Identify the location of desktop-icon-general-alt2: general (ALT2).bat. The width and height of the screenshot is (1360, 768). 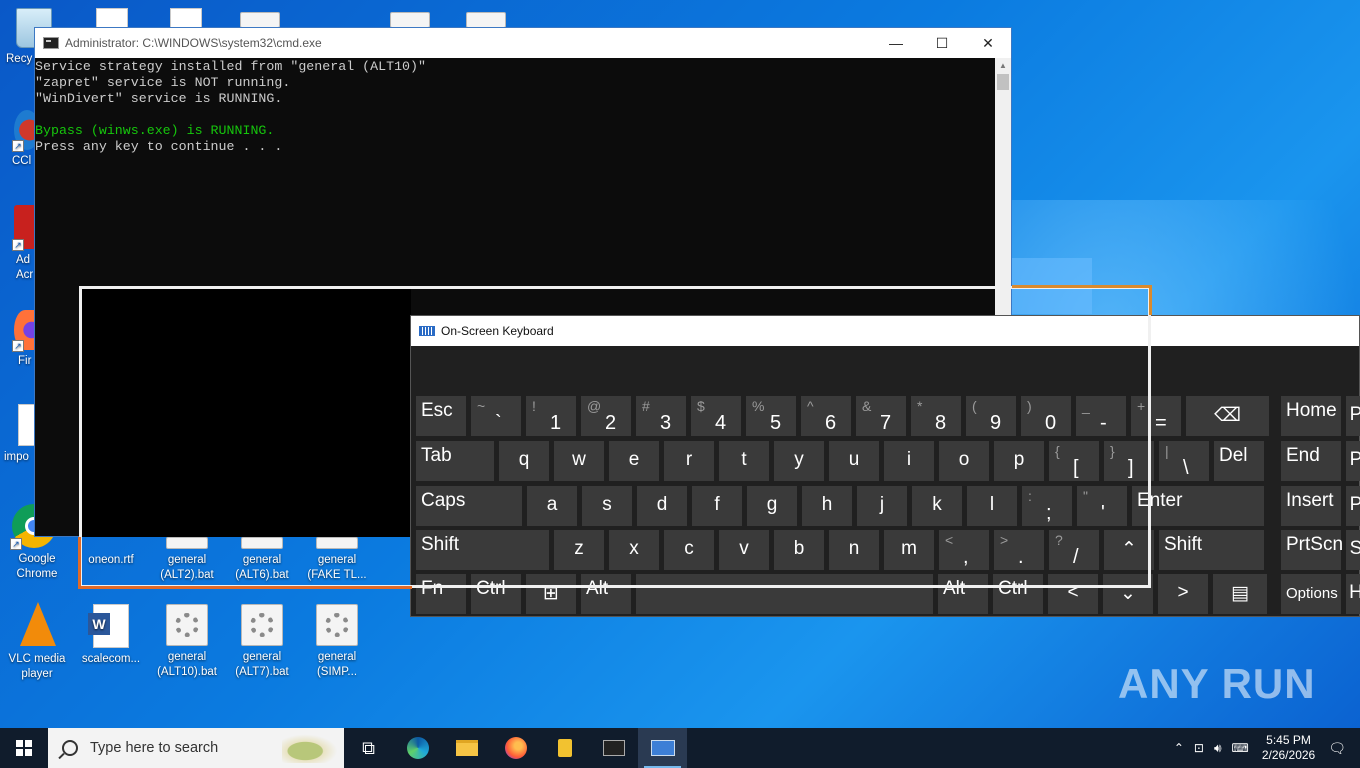
(187, 568).